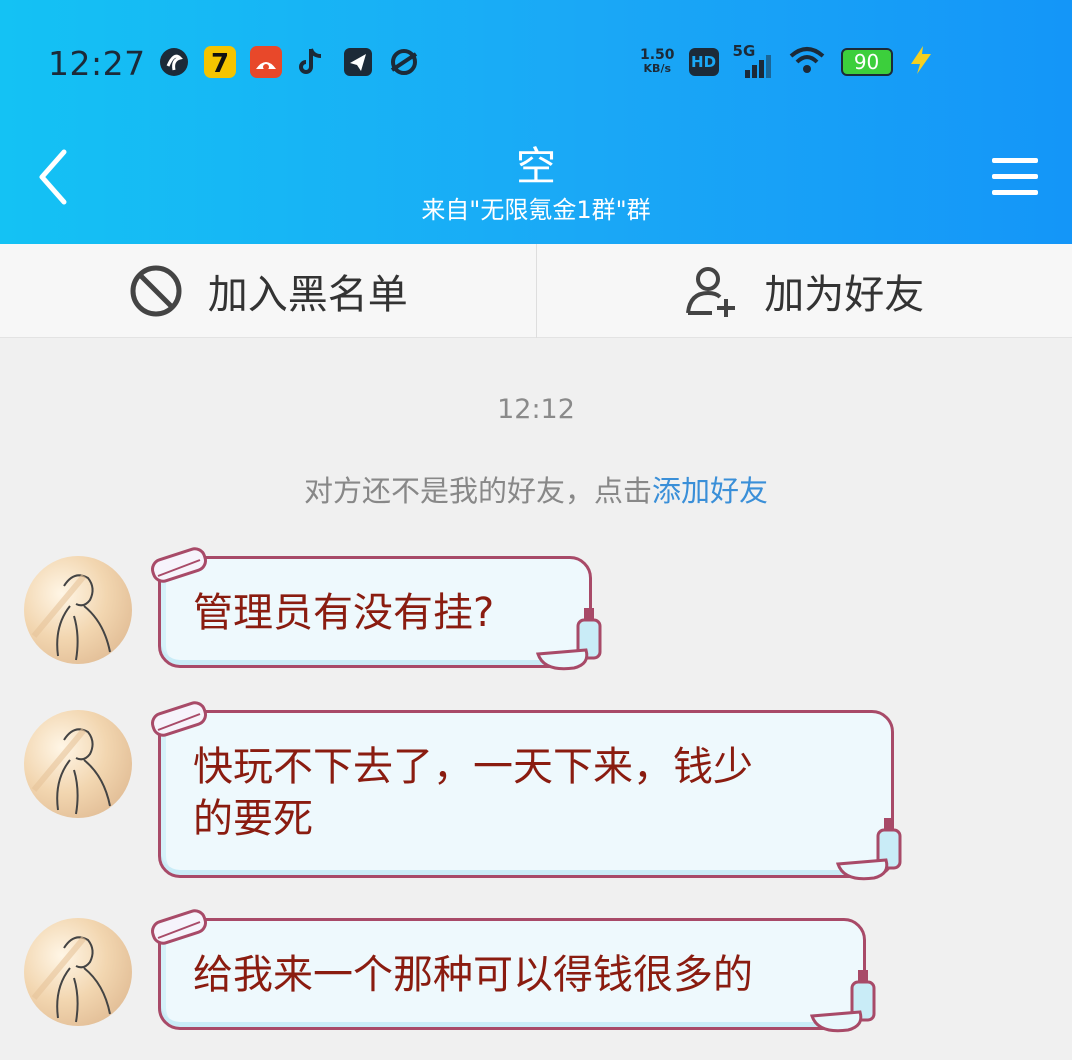  Describe the element at coordinates (156, 290) in the screenshot. I see `block-icon` at that location.